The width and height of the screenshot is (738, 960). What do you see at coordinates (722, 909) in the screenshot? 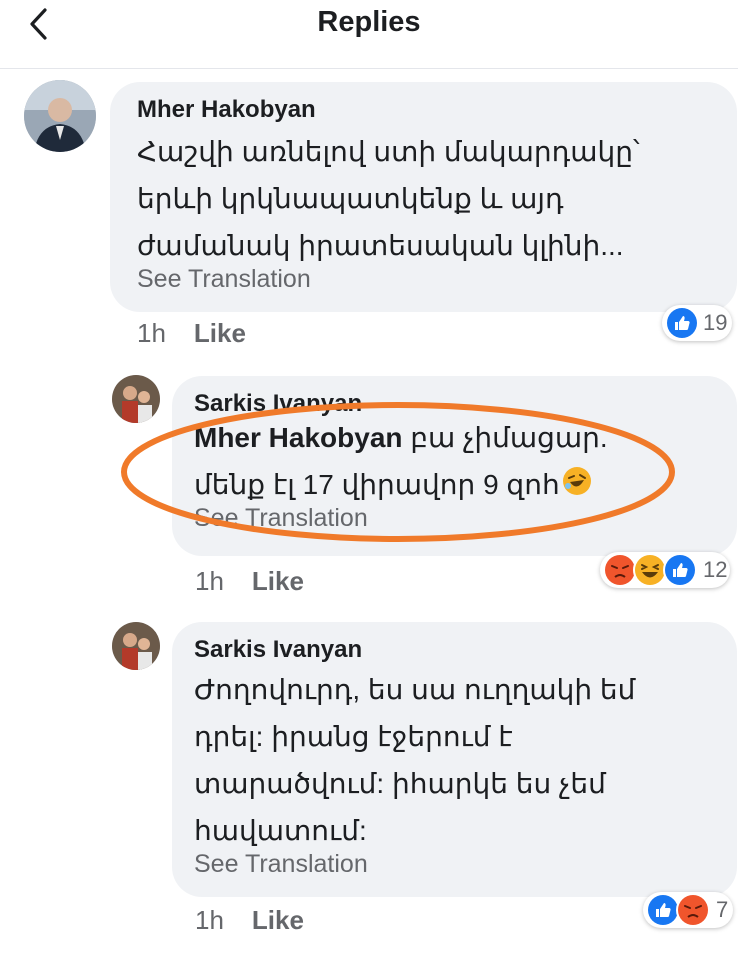
I see `reaction-count: 7` at bounding box center [722, 909].